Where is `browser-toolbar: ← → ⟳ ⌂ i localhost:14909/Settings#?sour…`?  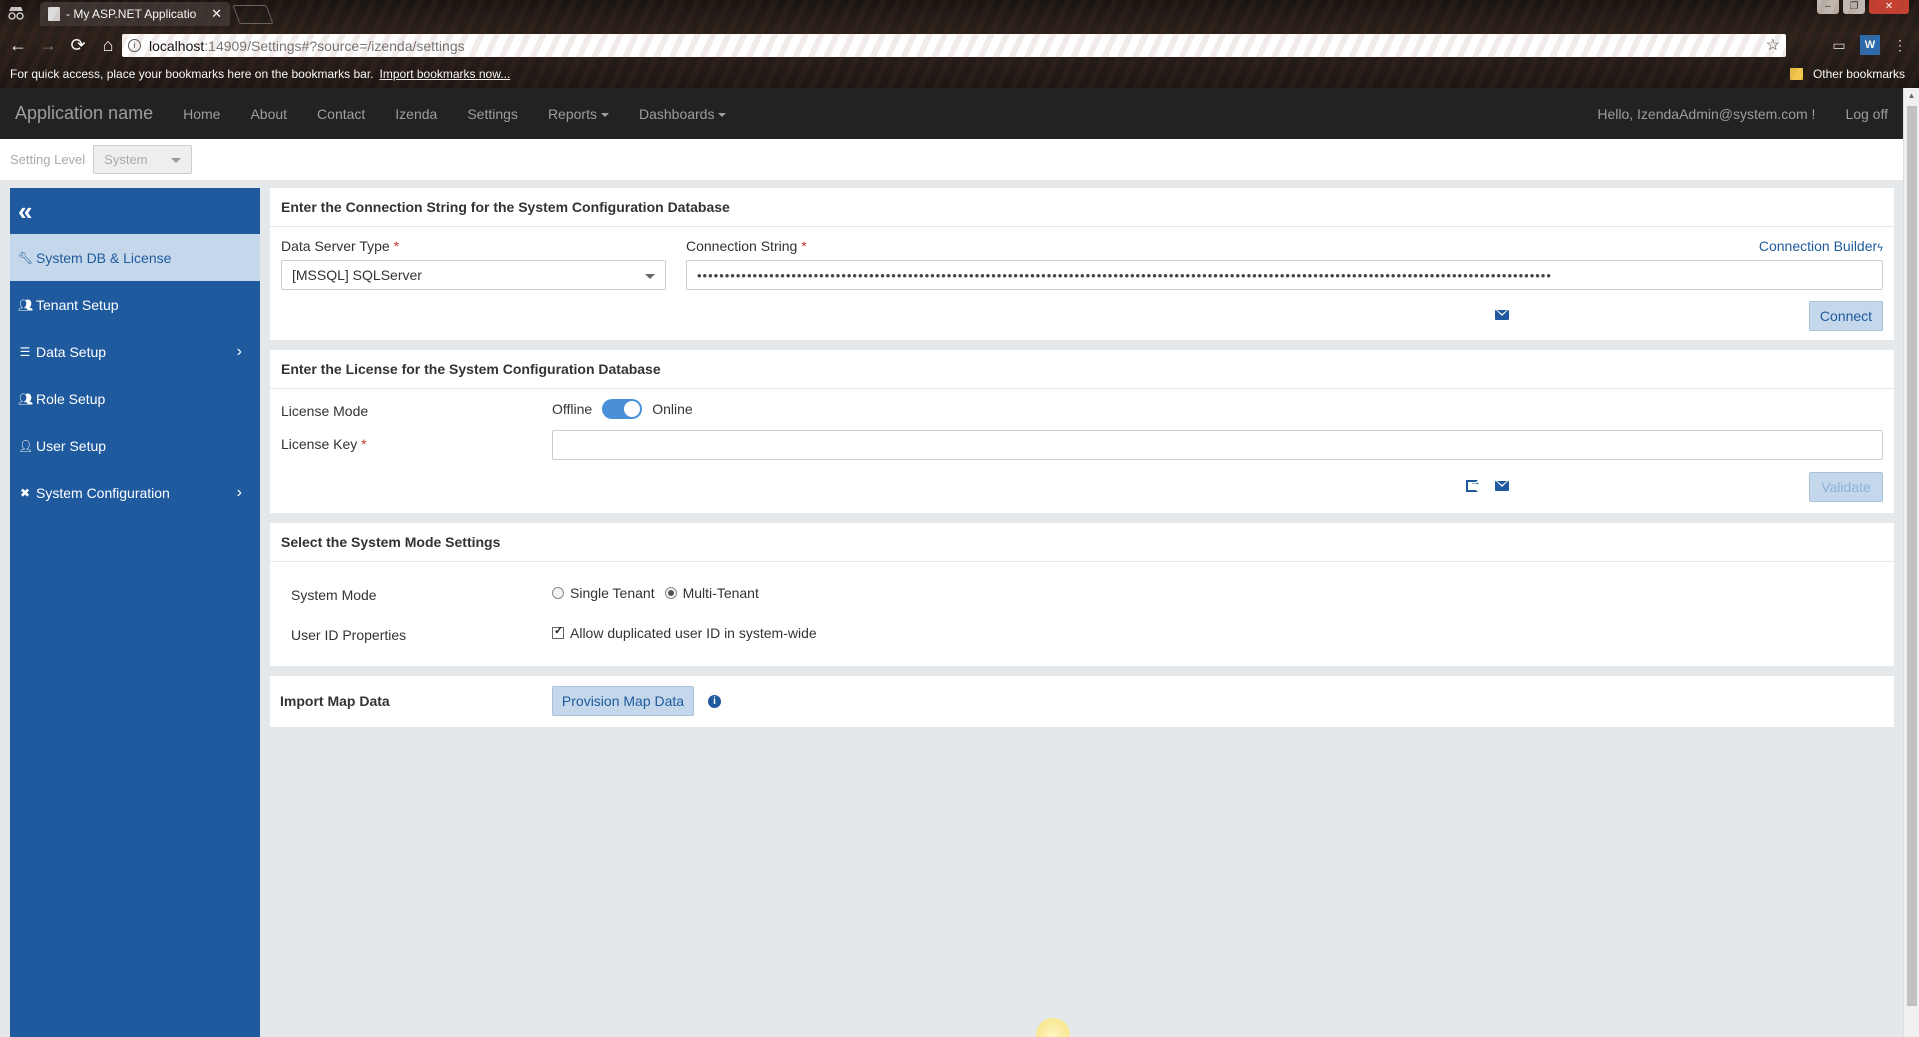 browser-toolbar: ← → ⟳ ⌂ i localhost:14909/Settings#?sour… is located at coordinates (959, 45).